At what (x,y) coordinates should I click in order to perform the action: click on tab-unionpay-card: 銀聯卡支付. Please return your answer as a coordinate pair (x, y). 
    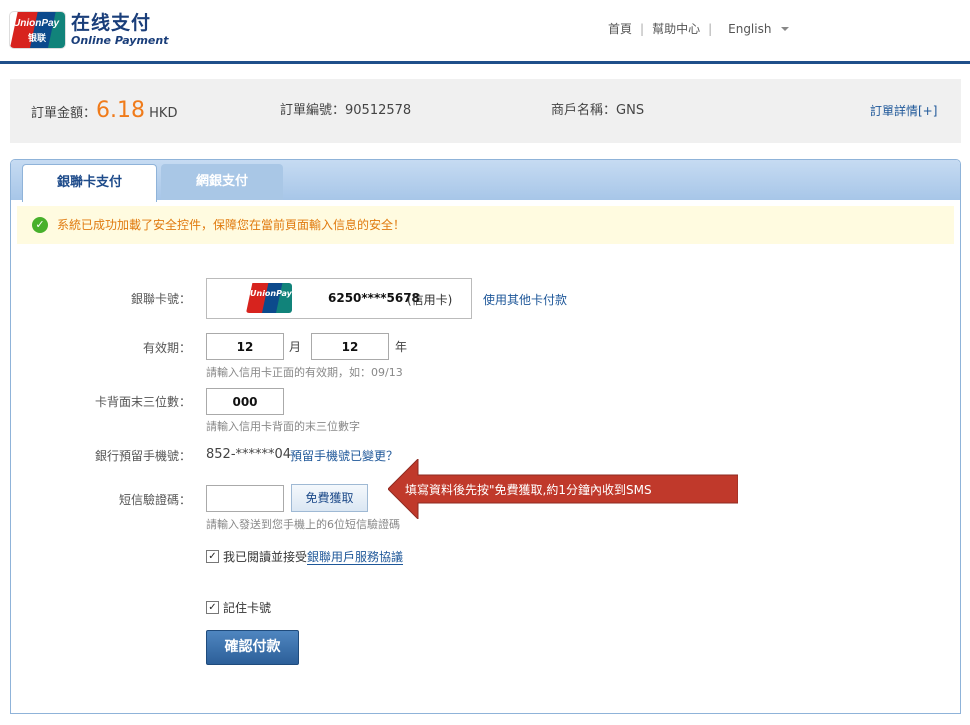
    Looking at the image, I should click on (89, 183).